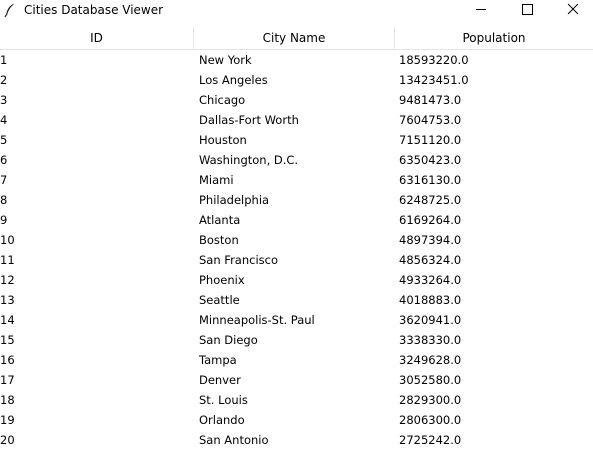  I want to click on table-row: 4 Dallas-Fort Worth 7604753.0, so click(296, 120).